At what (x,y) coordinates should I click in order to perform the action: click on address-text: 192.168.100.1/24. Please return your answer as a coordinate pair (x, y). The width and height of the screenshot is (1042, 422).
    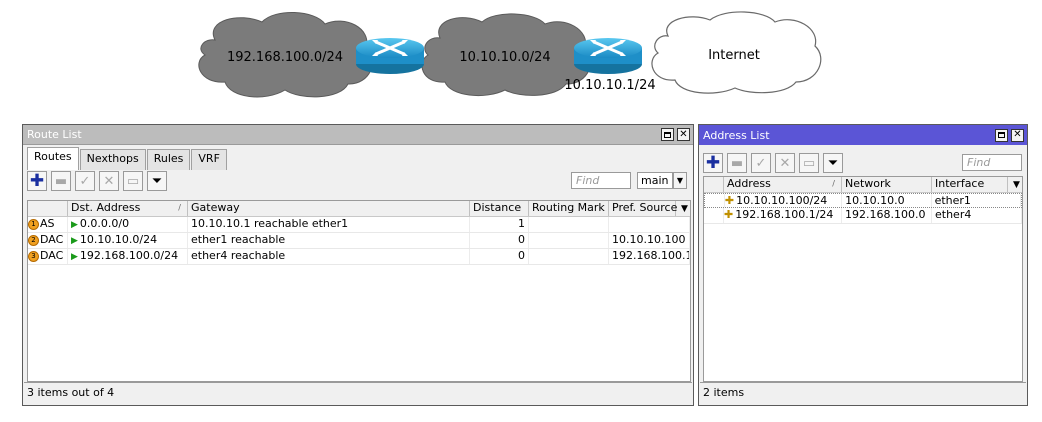
    Looking at the image, I should click on (784, 214).